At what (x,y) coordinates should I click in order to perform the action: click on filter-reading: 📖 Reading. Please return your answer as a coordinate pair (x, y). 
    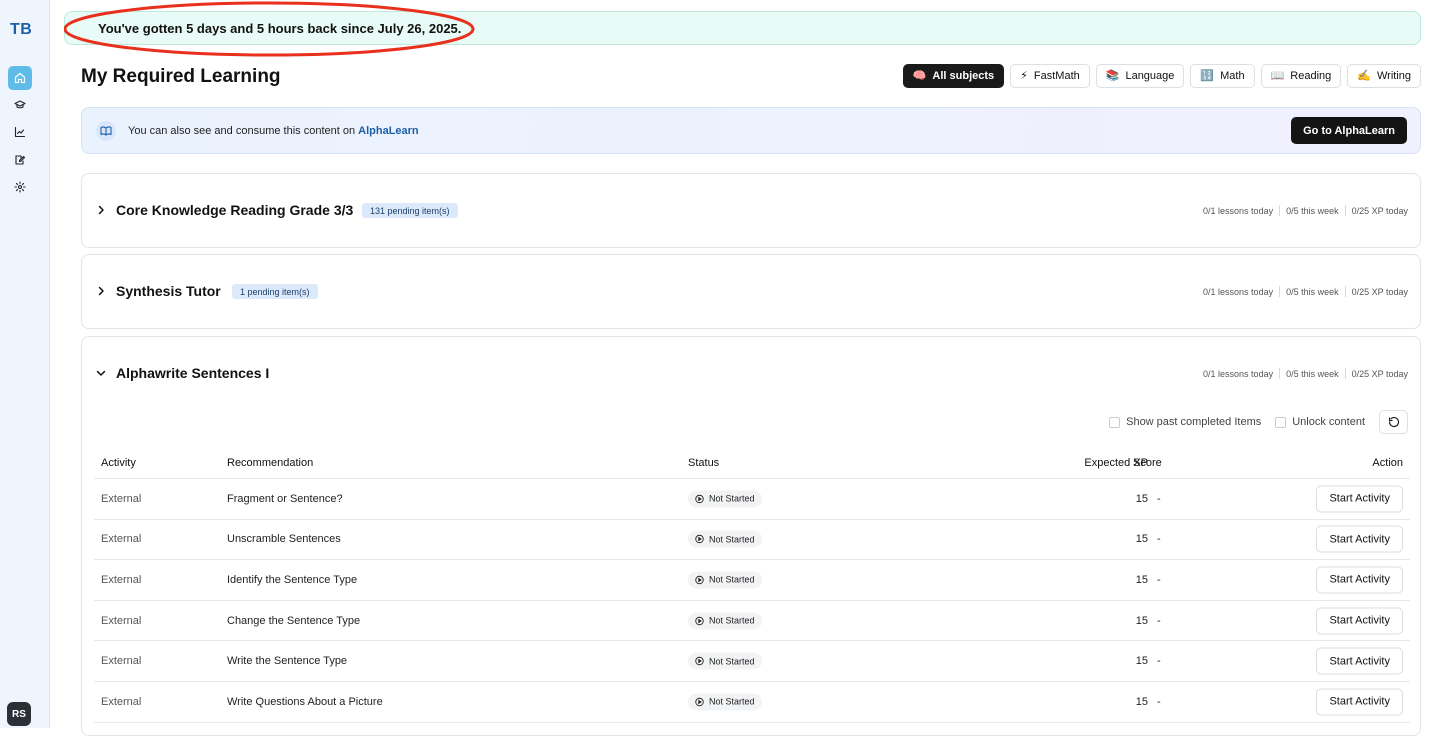
    Looking at the image, I should click on (1301, 76).